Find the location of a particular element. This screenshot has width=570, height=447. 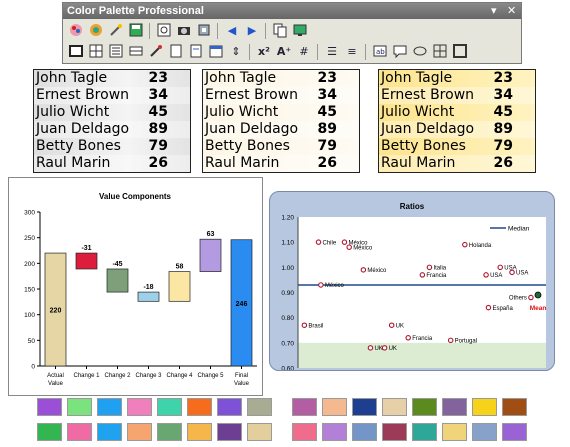

x-tick-label: Change 2 is located at coordinates (117, 376).